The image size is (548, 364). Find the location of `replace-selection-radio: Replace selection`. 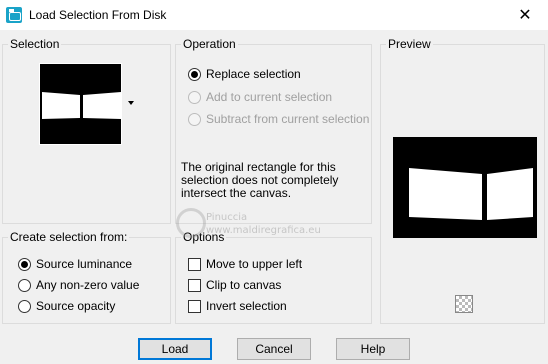

replace-selection-radio: Replace selection is located at coordinates (244, 74).